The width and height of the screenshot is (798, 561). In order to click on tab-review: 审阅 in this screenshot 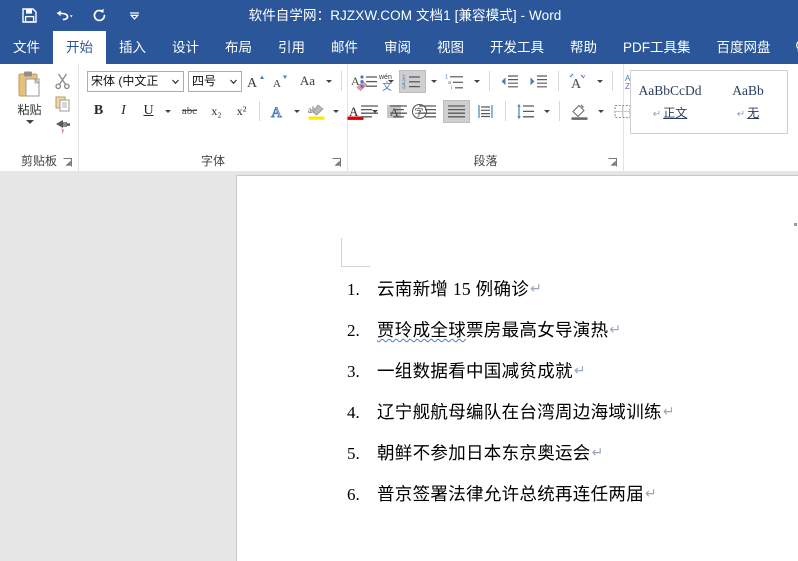, I will do `click(397, 47)`.